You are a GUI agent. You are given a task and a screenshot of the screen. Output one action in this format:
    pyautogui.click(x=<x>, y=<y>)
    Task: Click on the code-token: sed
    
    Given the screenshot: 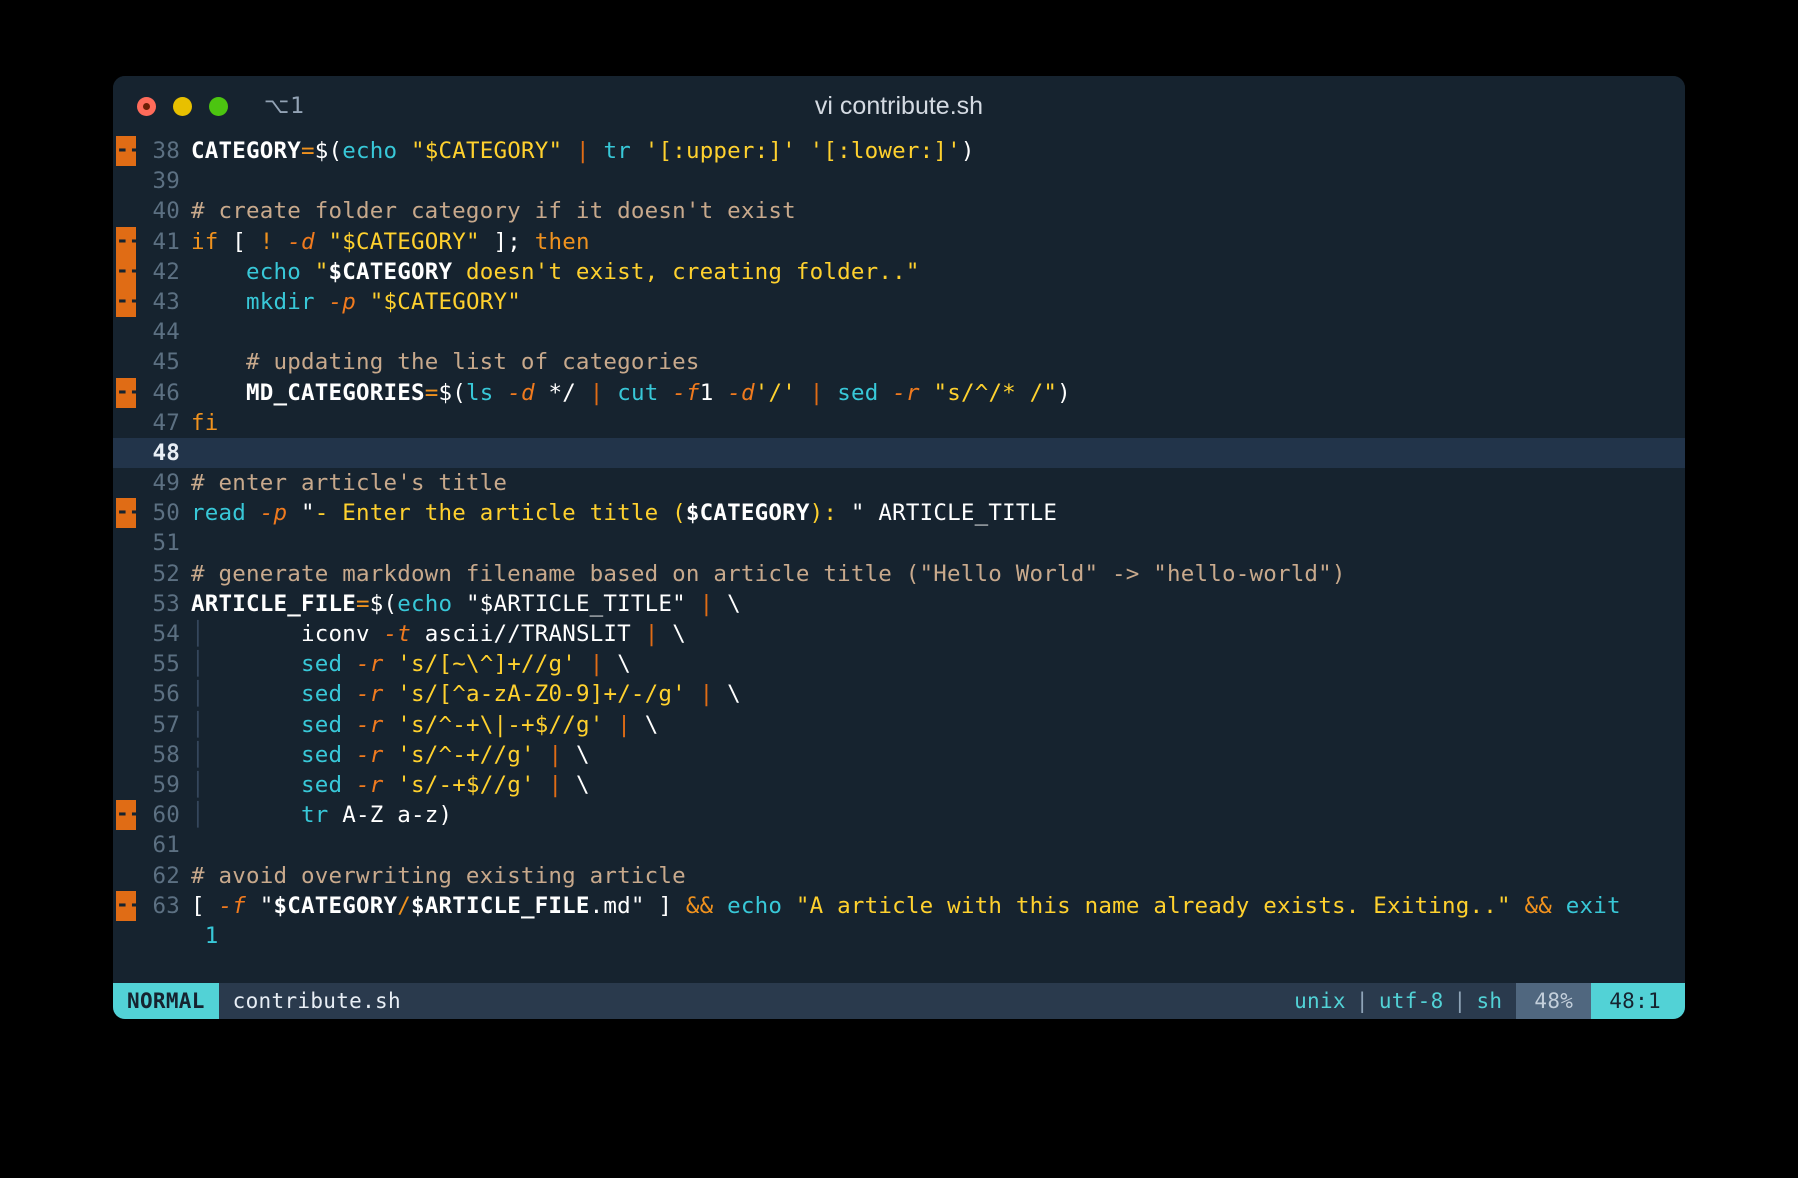 What is the action you would take?
    pyautogui.click(x=858, y=392)
    